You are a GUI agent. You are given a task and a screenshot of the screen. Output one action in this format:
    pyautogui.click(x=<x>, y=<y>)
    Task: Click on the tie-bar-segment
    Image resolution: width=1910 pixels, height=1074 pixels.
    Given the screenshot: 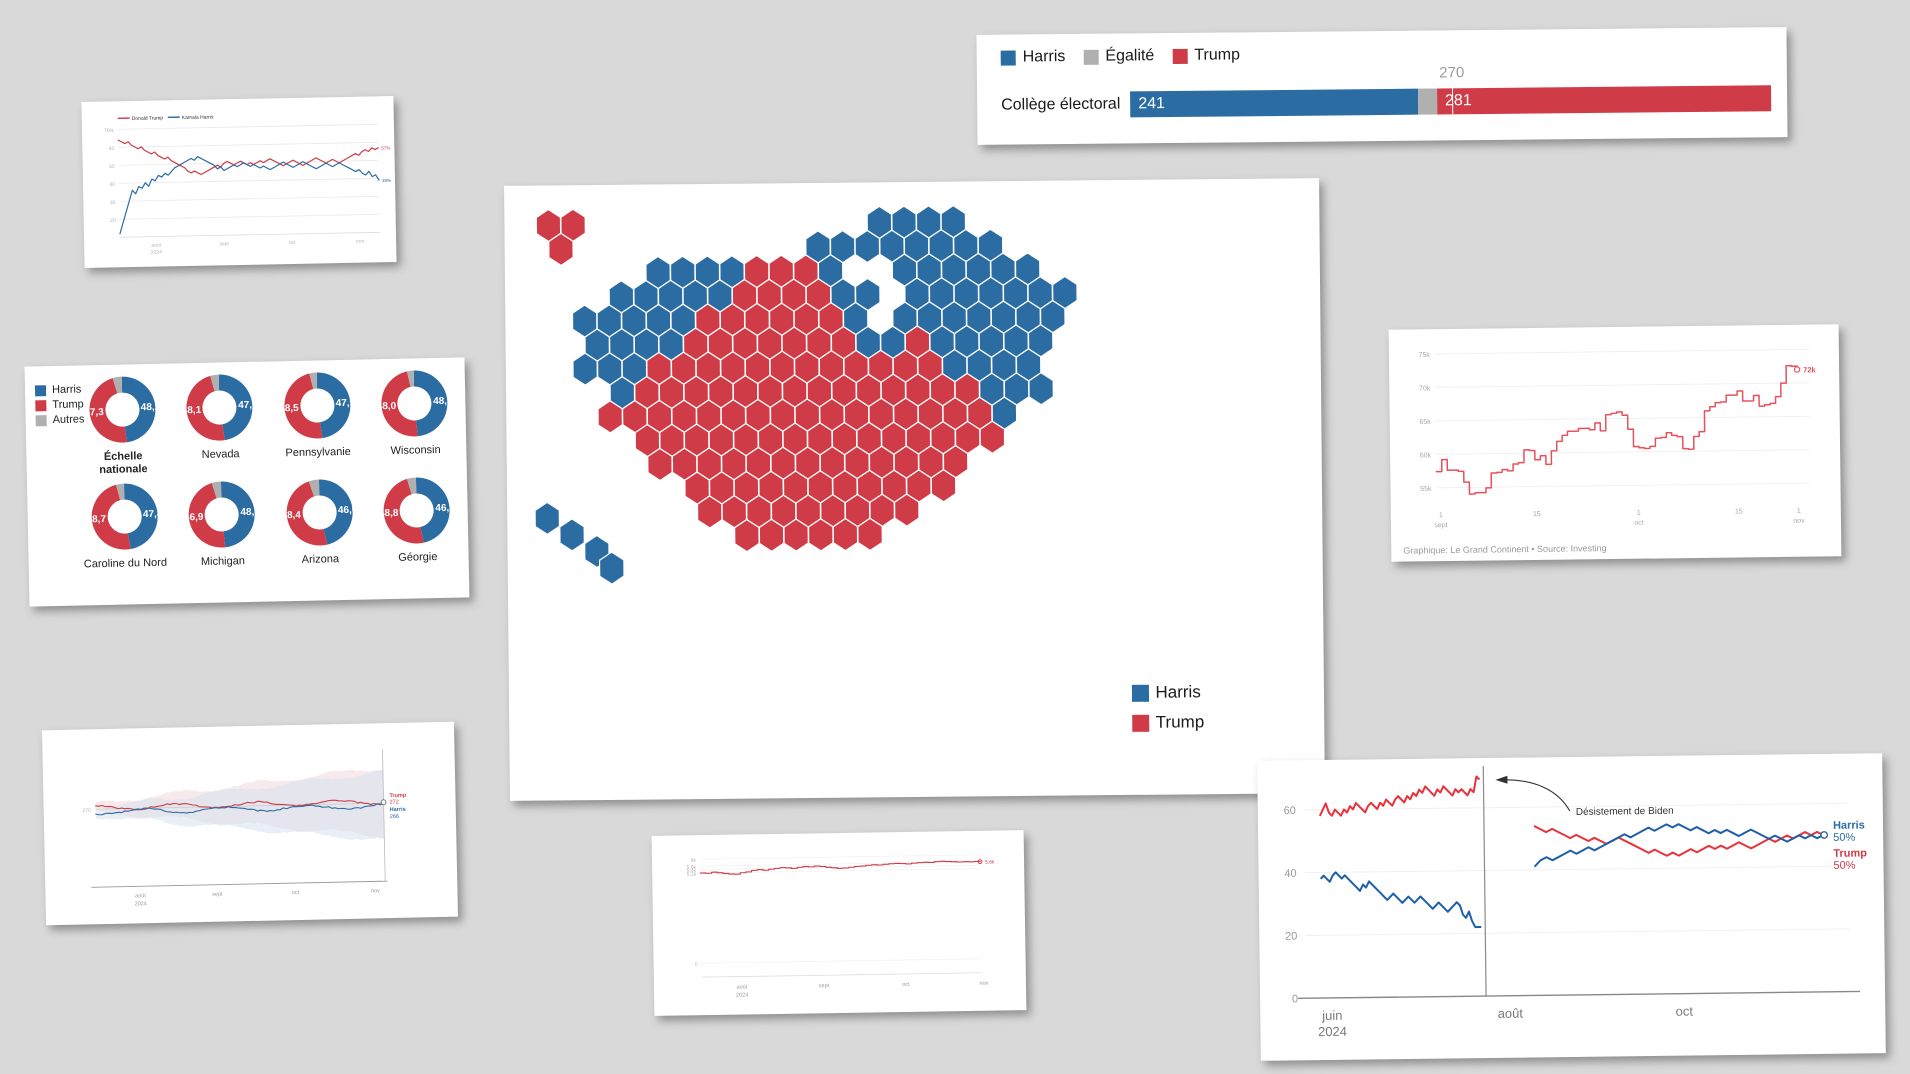 What is the action you would take?
    pyautogui.click(x=1428, y=101)
    